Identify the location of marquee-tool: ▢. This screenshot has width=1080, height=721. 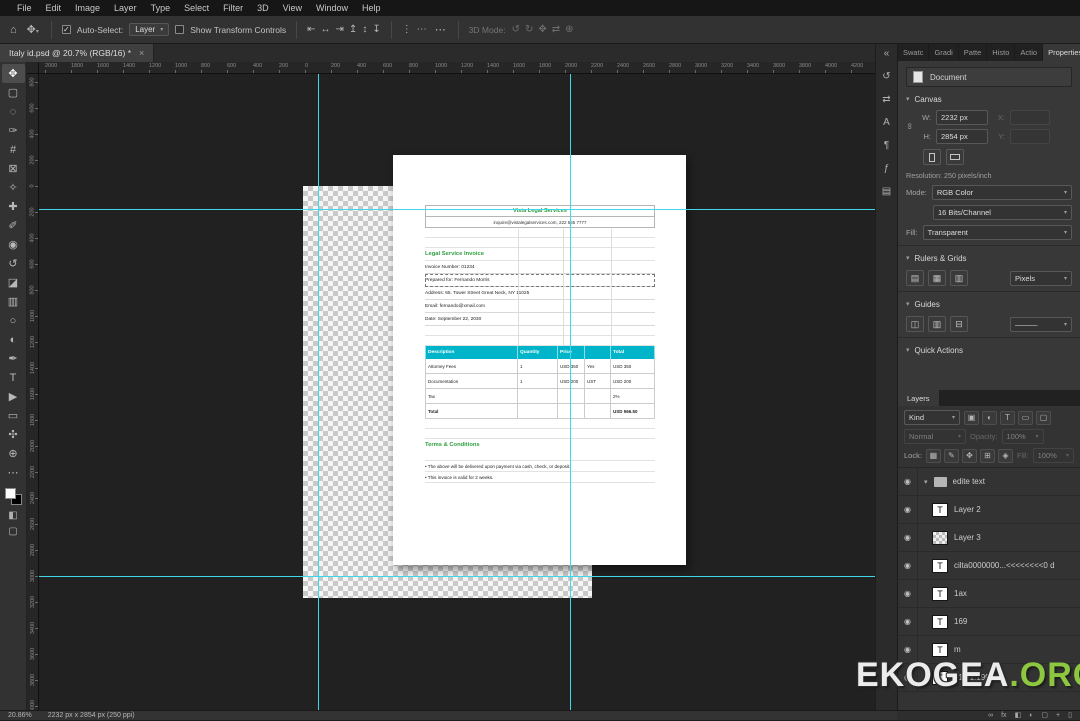
(13, 92).